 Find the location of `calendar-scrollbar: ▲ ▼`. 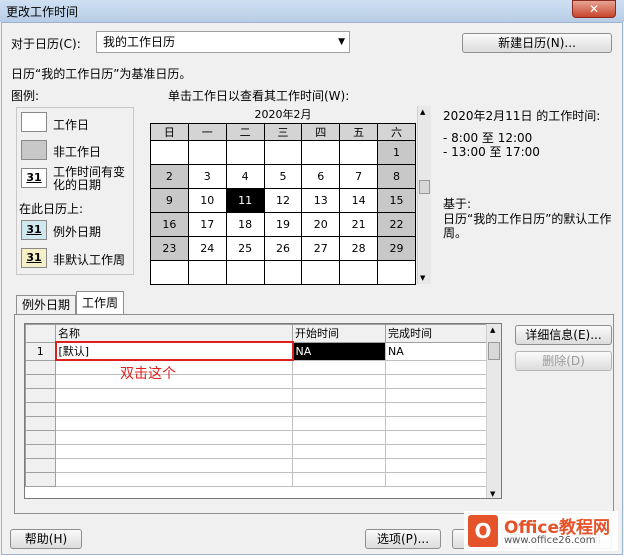

calendar-scrollbar: ▲ ▼ is located at coordinates (424, 195).